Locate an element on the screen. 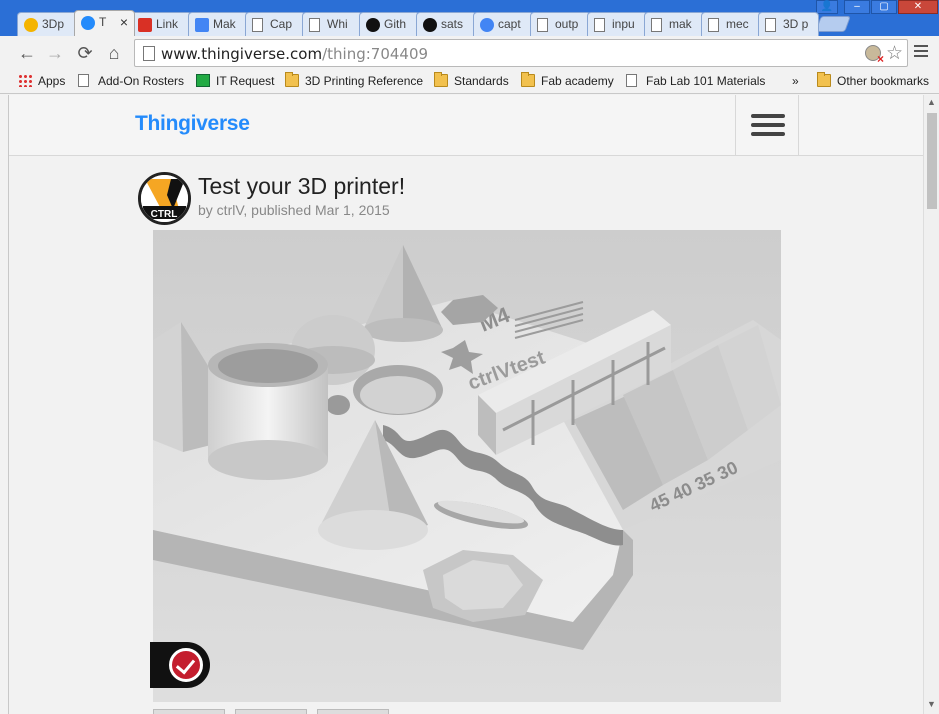 Image resolution: width=939 pixels, height=714 pixels. browser-tab: capt is located at coordinates (503, 24).